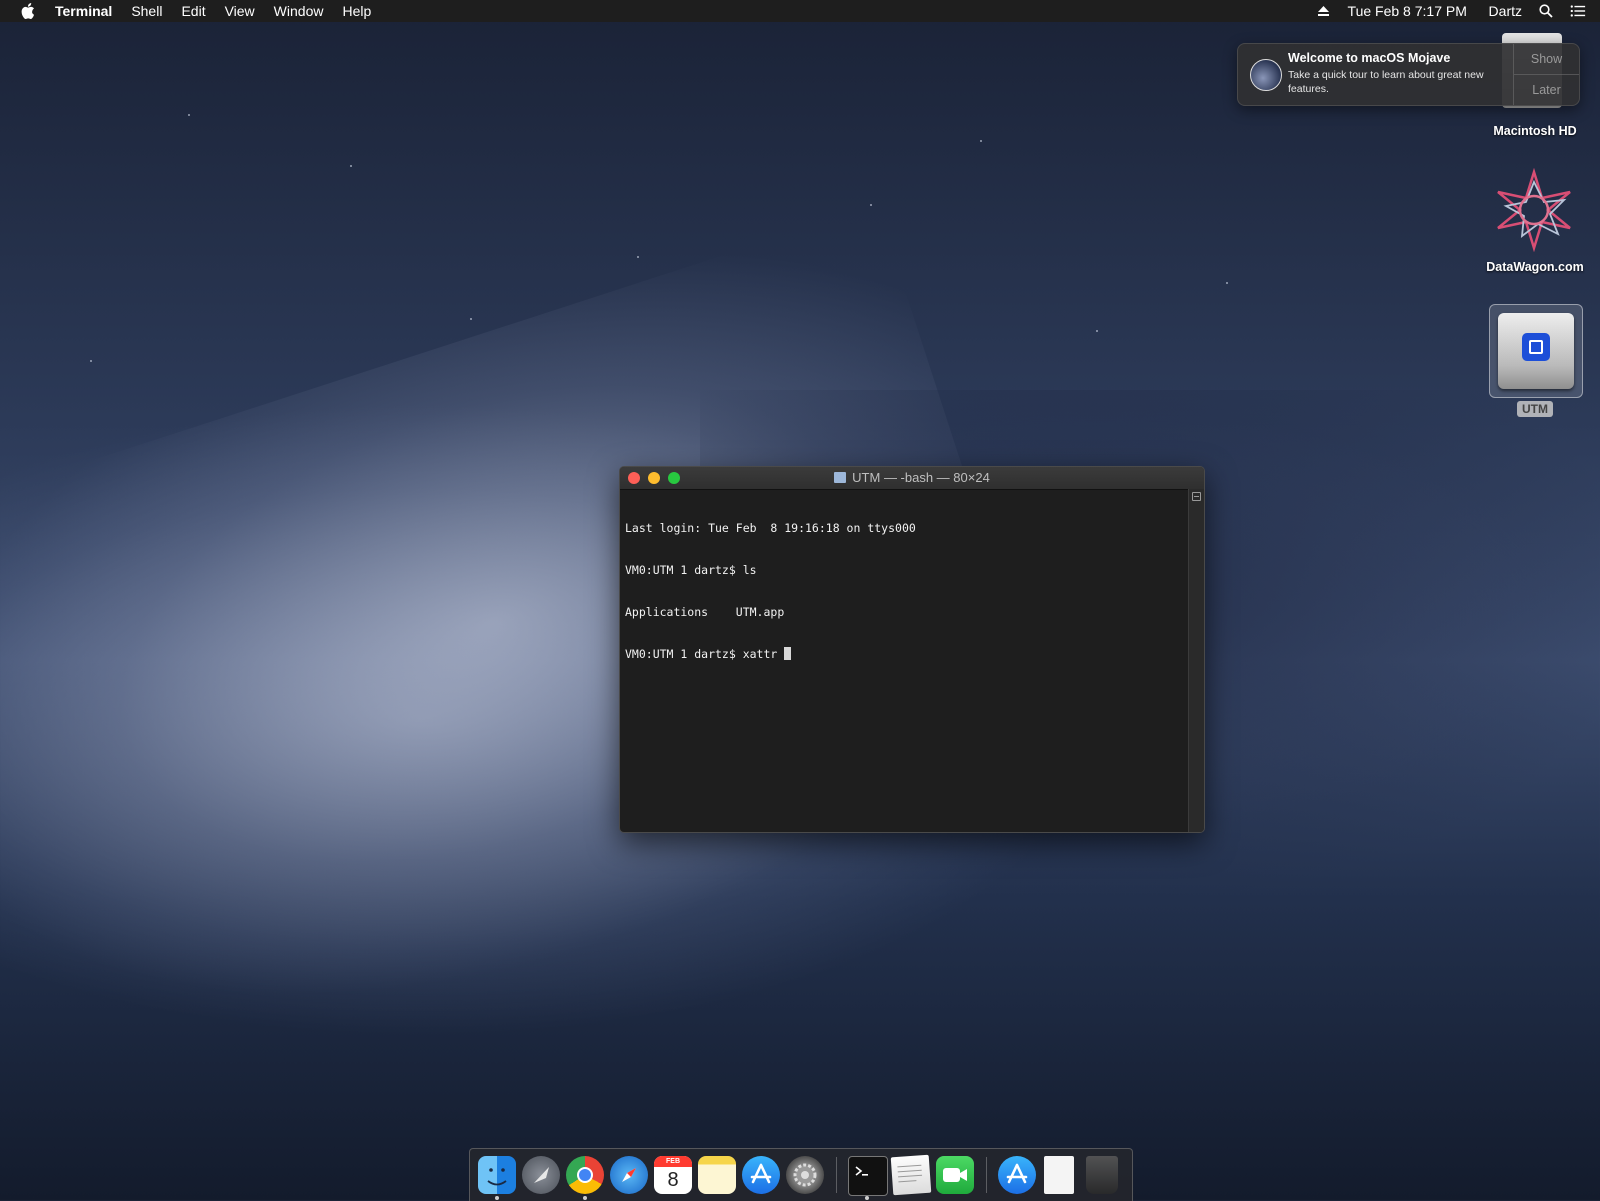  What do you see at coordinates (1410, 11) in the screenshot?
I see `menu-clock: Tue Feb 8 7:17 PM` at bounding box center [1410, 11].